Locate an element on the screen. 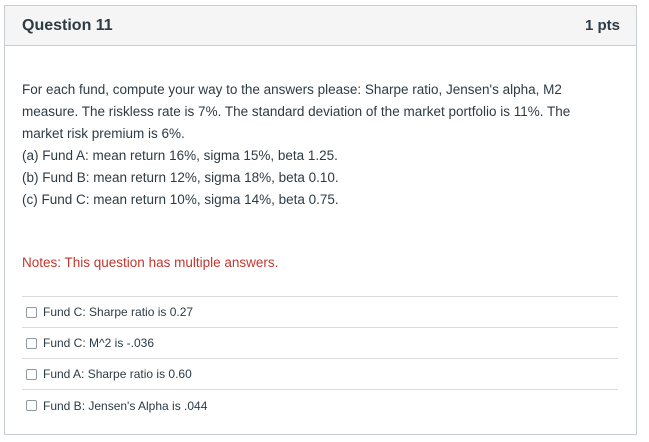 Image resolution: width=649 pixels, height=442 pixels. answer-label: Fund C: M^2 is -.036 is located at coordinates (99, 343).